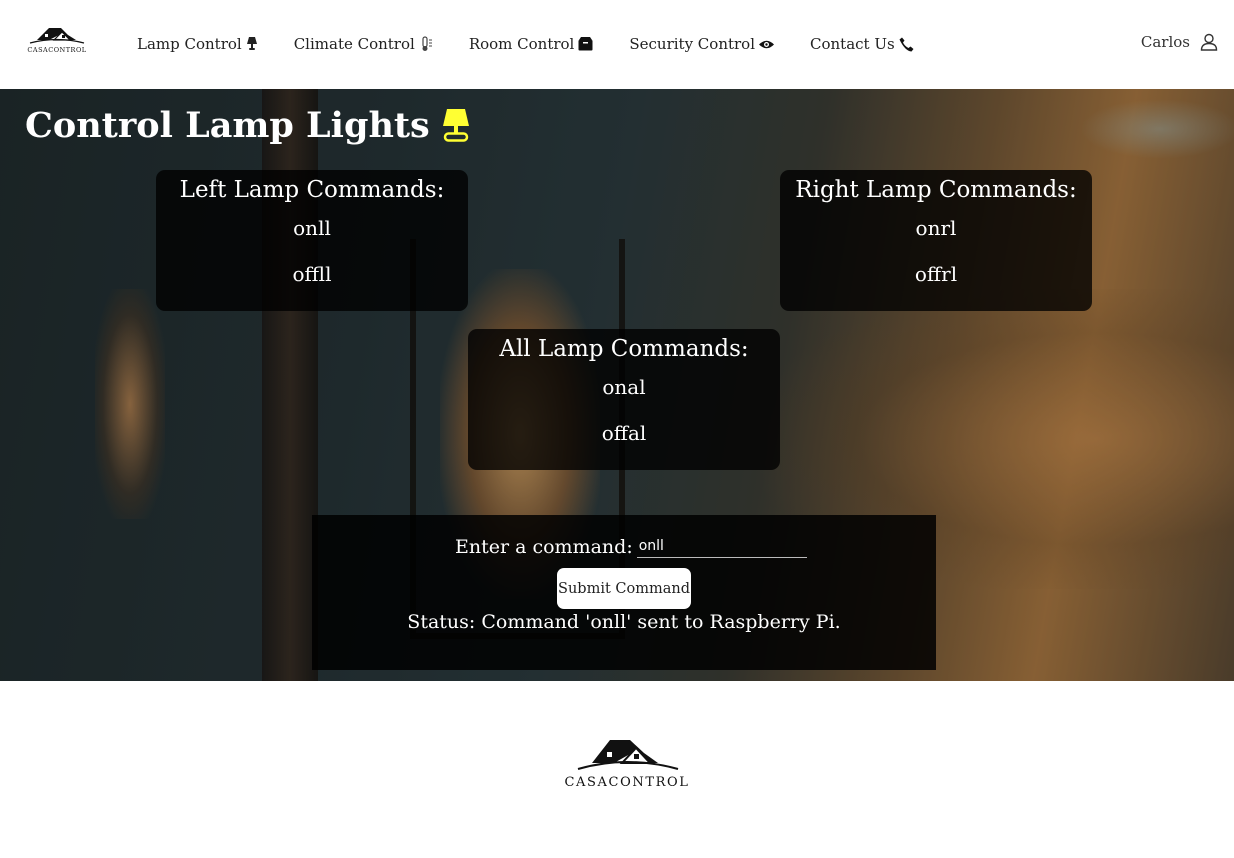  Describe the element at coordinates (936, 190) in the screenshot. I see `box-title: Right Lamp Commands:` at that location.